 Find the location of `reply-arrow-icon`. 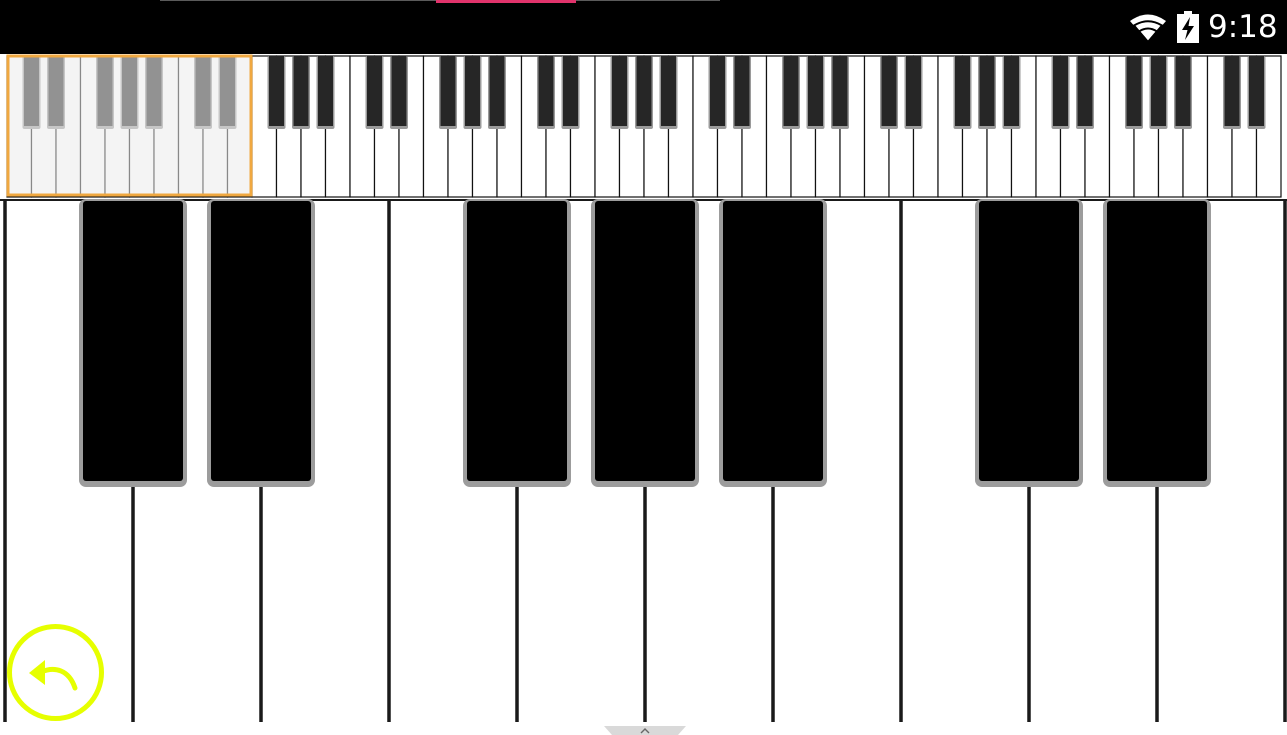

reply-arrow-icon is located at coordinates (53, 675).